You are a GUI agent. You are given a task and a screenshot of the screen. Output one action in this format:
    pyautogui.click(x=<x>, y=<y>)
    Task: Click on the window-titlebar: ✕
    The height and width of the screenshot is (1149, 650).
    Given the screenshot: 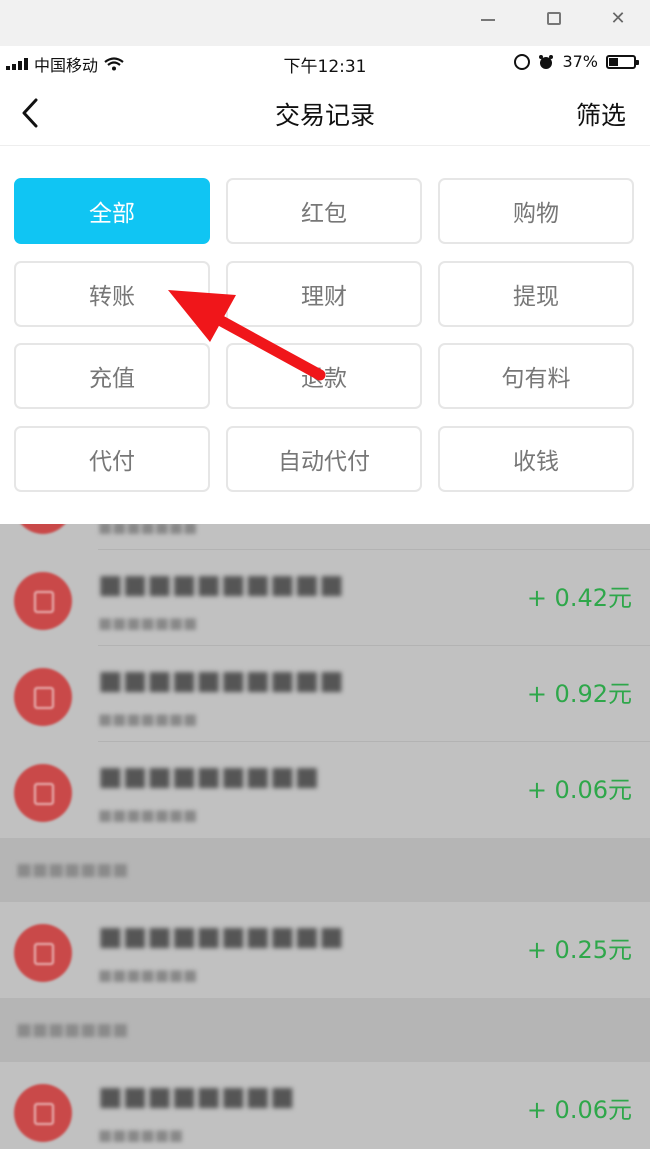 What is the action you would take?
    pyautogui.click(x=325, y=23)
    